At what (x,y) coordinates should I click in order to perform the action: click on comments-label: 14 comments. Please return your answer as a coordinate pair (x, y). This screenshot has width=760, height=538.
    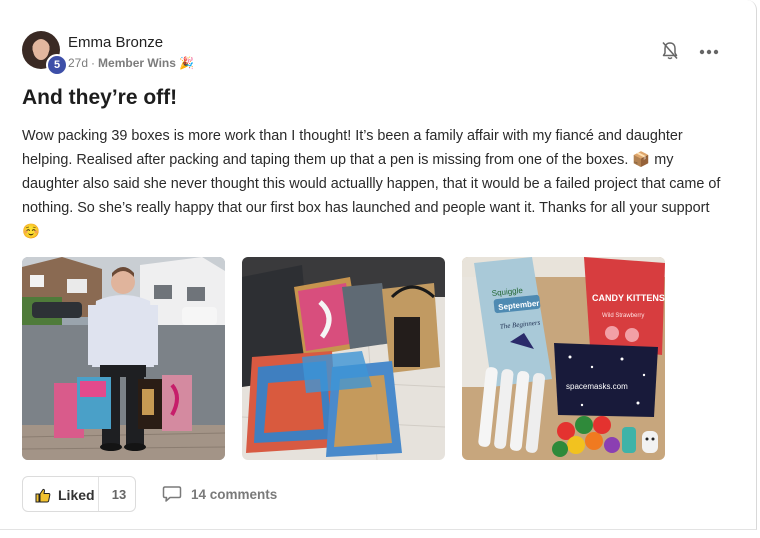
    Looking at the image, I should click on (234, 494).